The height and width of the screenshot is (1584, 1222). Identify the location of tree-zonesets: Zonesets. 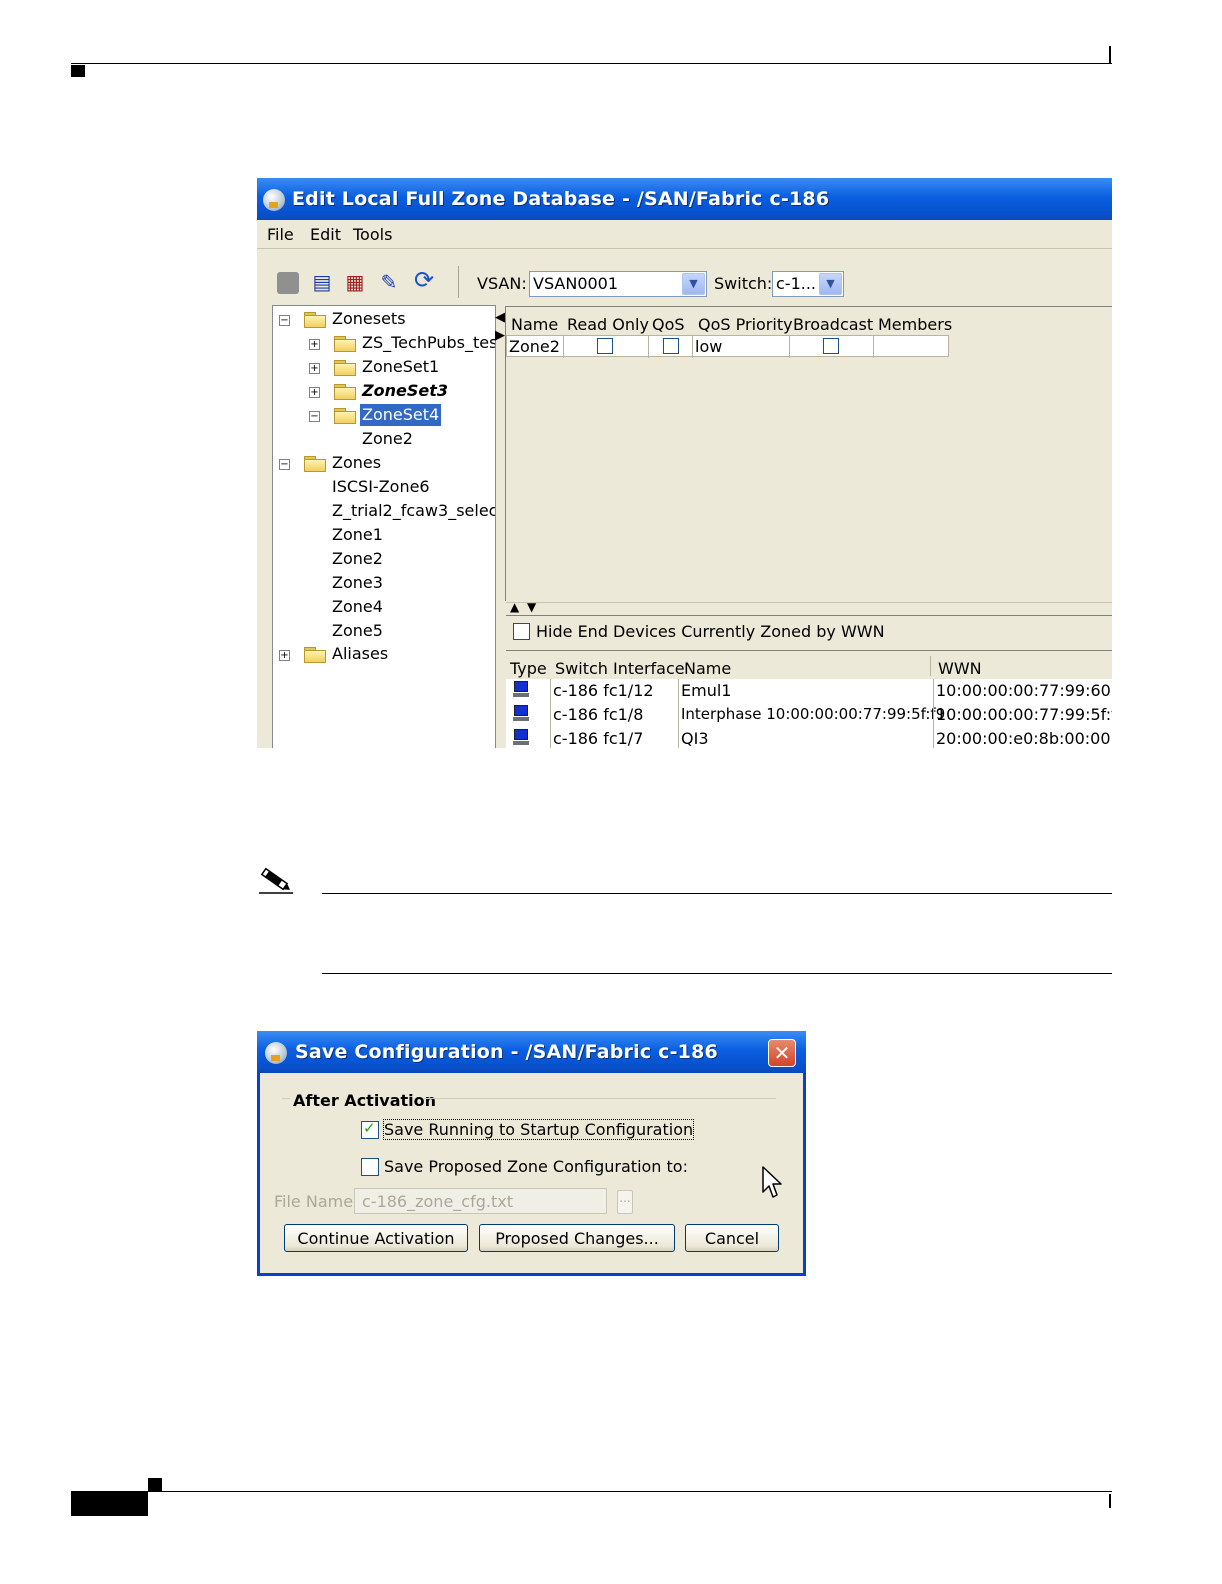
(369, 319).